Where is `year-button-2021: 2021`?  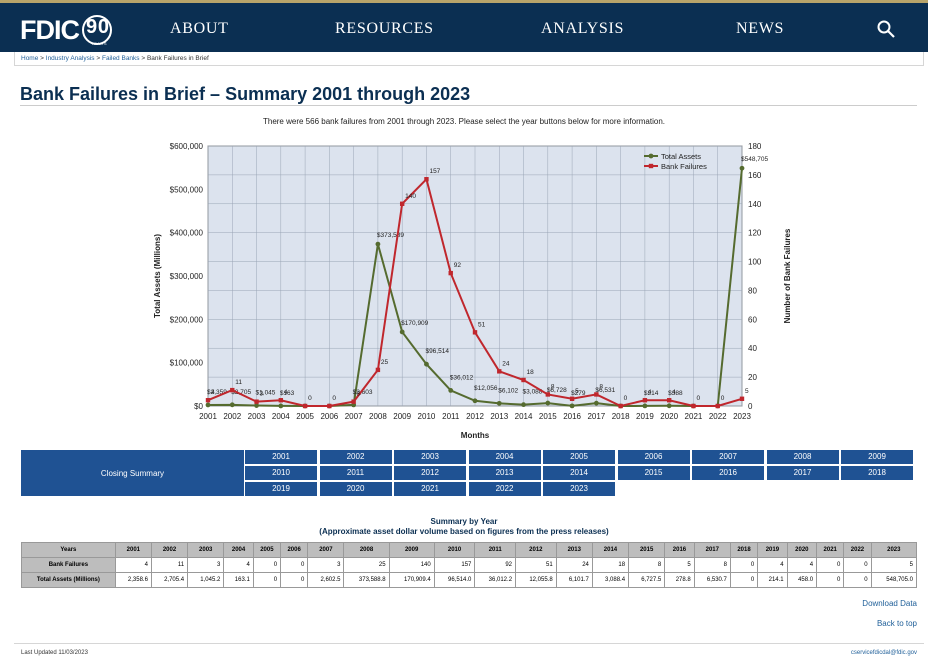 year-button-2021: 2021 is located at coordinates (430, 489).